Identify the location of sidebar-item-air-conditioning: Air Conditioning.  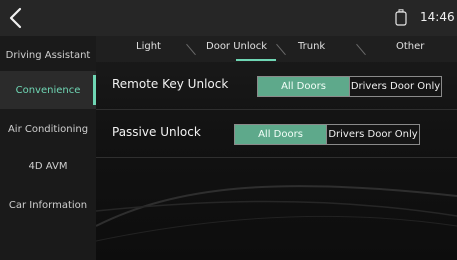
(48, 129).